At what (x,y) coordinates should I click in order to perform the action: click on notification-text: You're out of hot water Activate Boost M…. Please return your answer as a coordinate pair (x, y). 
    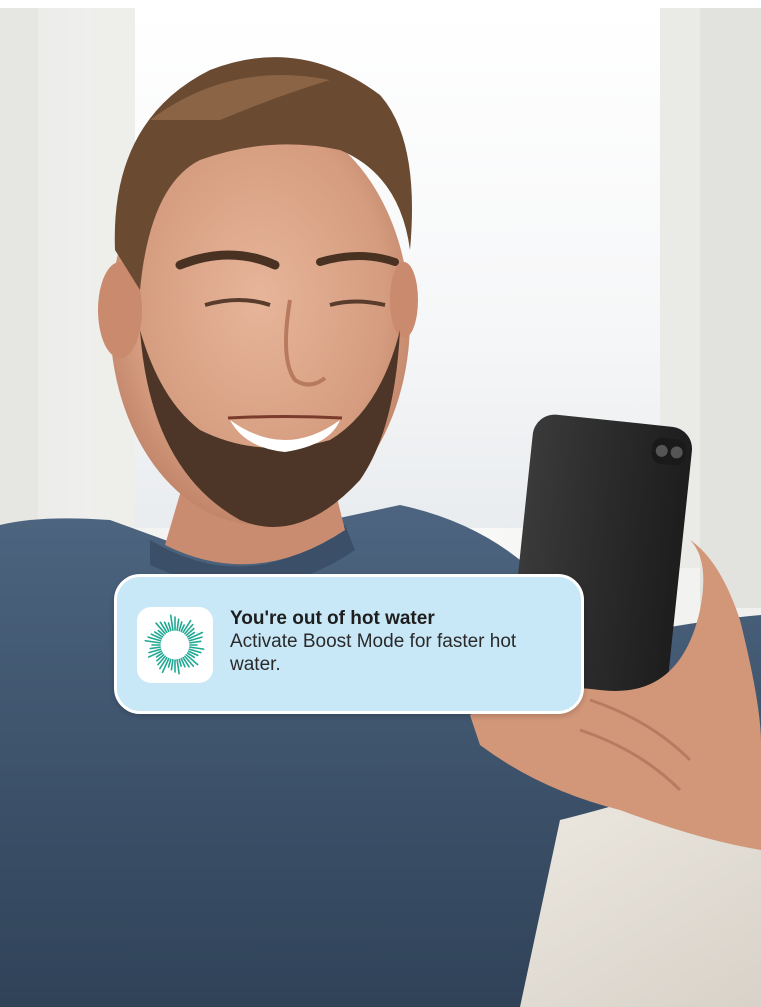
    Looking at the image, I should click on (395, 642).